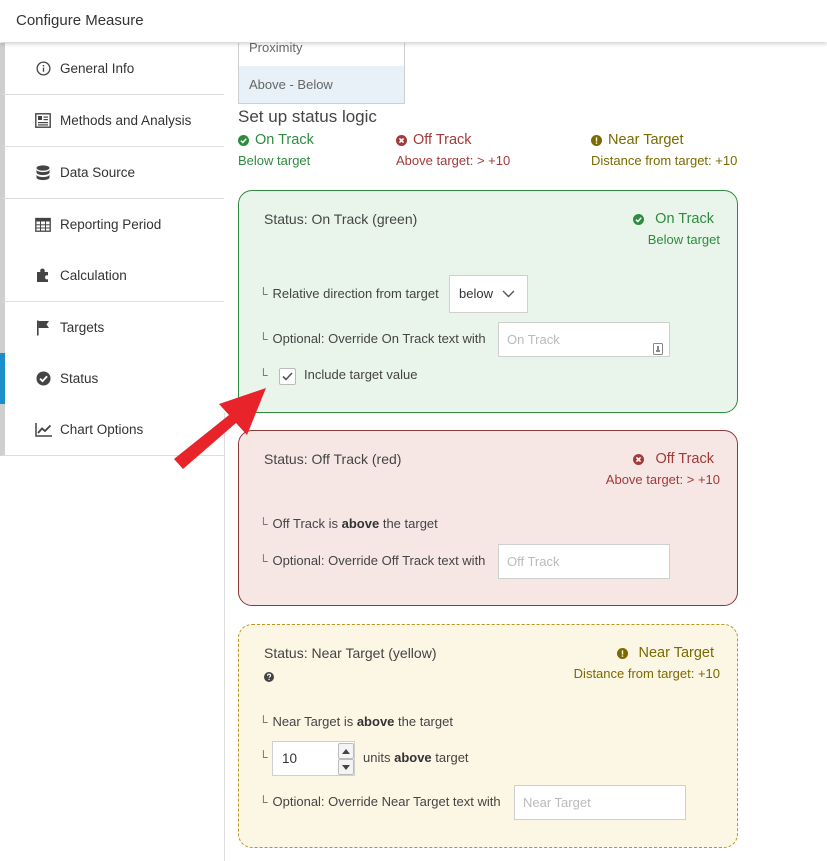 The height and width of the screenshot is (861, 827). I want to click on units-value: 10, so click(290, 758).